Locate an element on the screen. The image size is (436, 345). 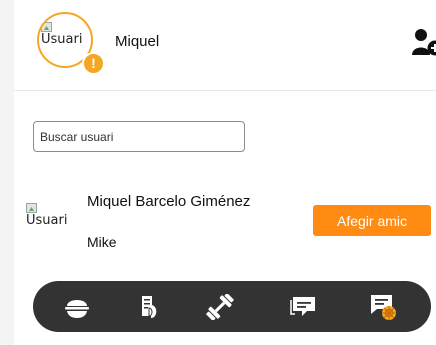
dumbbell-icon is located at coordinates (220, 307).